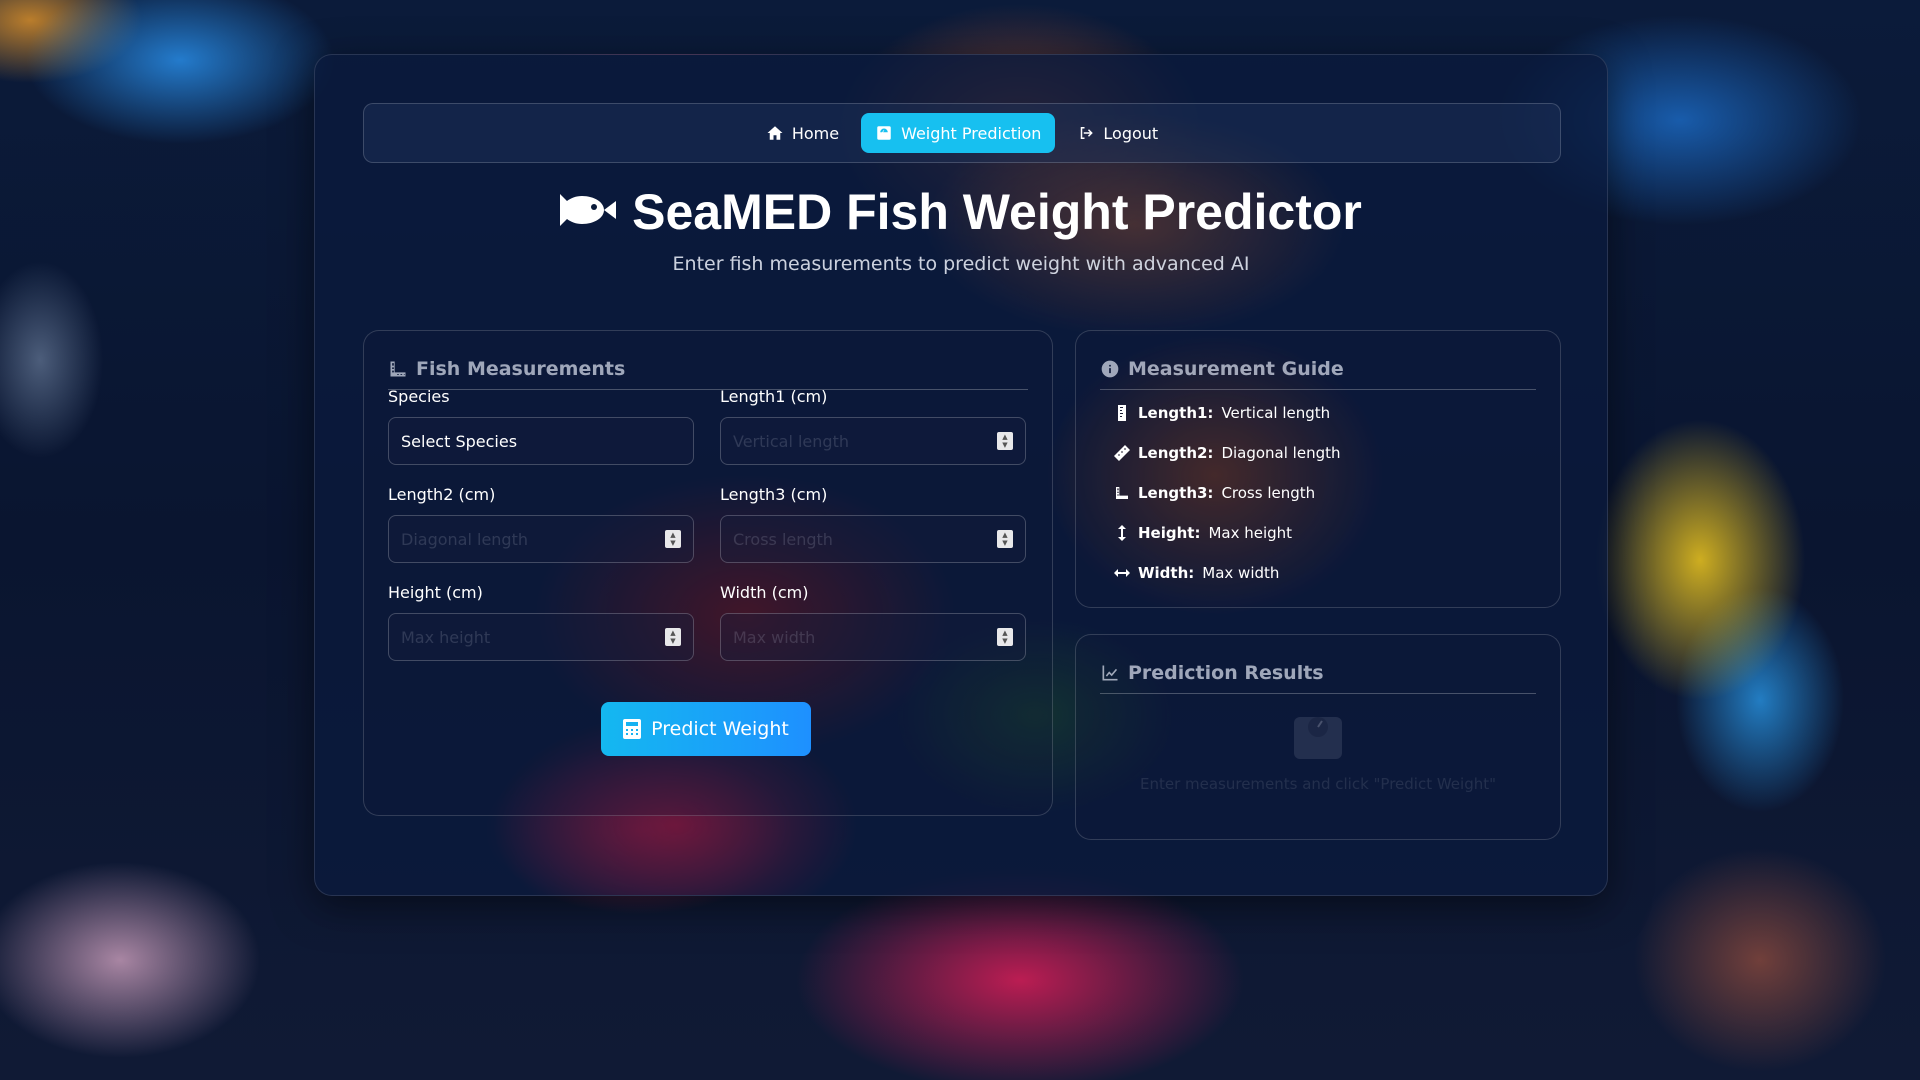 This screenshot has height=1080, width=1920. I want to click on info-icon, so click(1110, 369).